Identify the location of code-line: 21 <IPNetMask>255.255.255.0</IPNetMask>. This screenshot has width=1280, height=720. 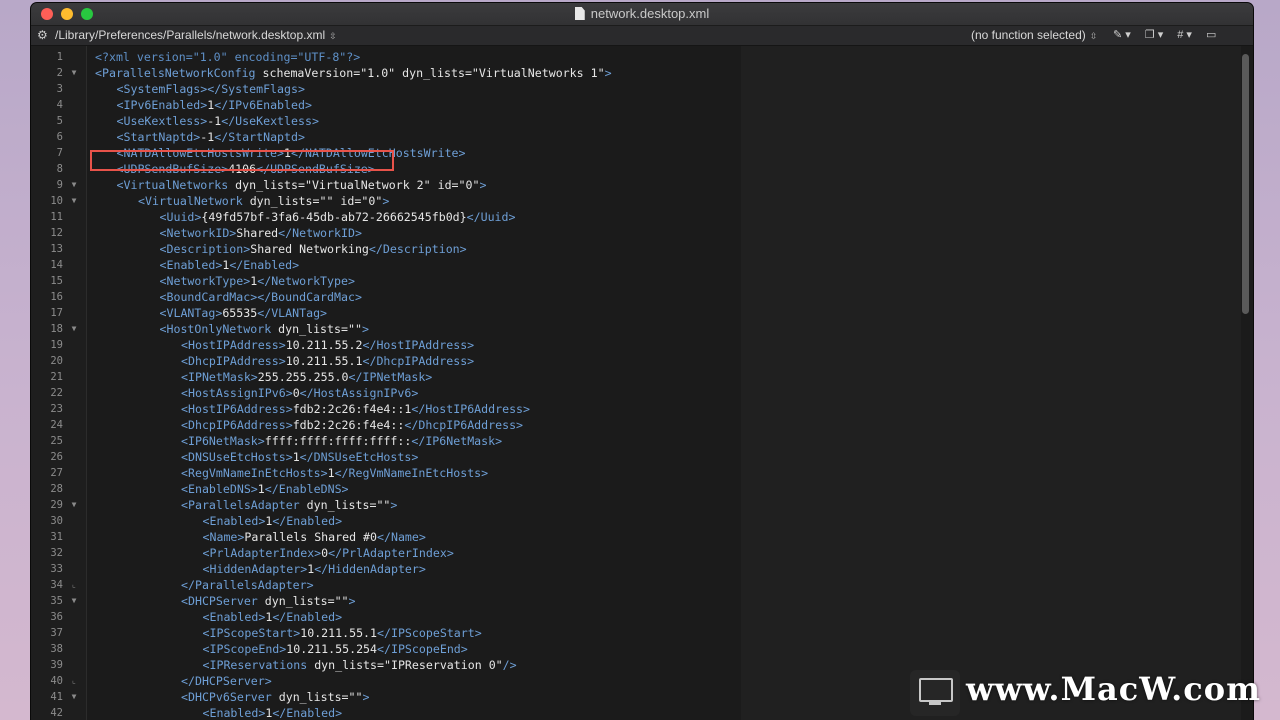
(642, 377).